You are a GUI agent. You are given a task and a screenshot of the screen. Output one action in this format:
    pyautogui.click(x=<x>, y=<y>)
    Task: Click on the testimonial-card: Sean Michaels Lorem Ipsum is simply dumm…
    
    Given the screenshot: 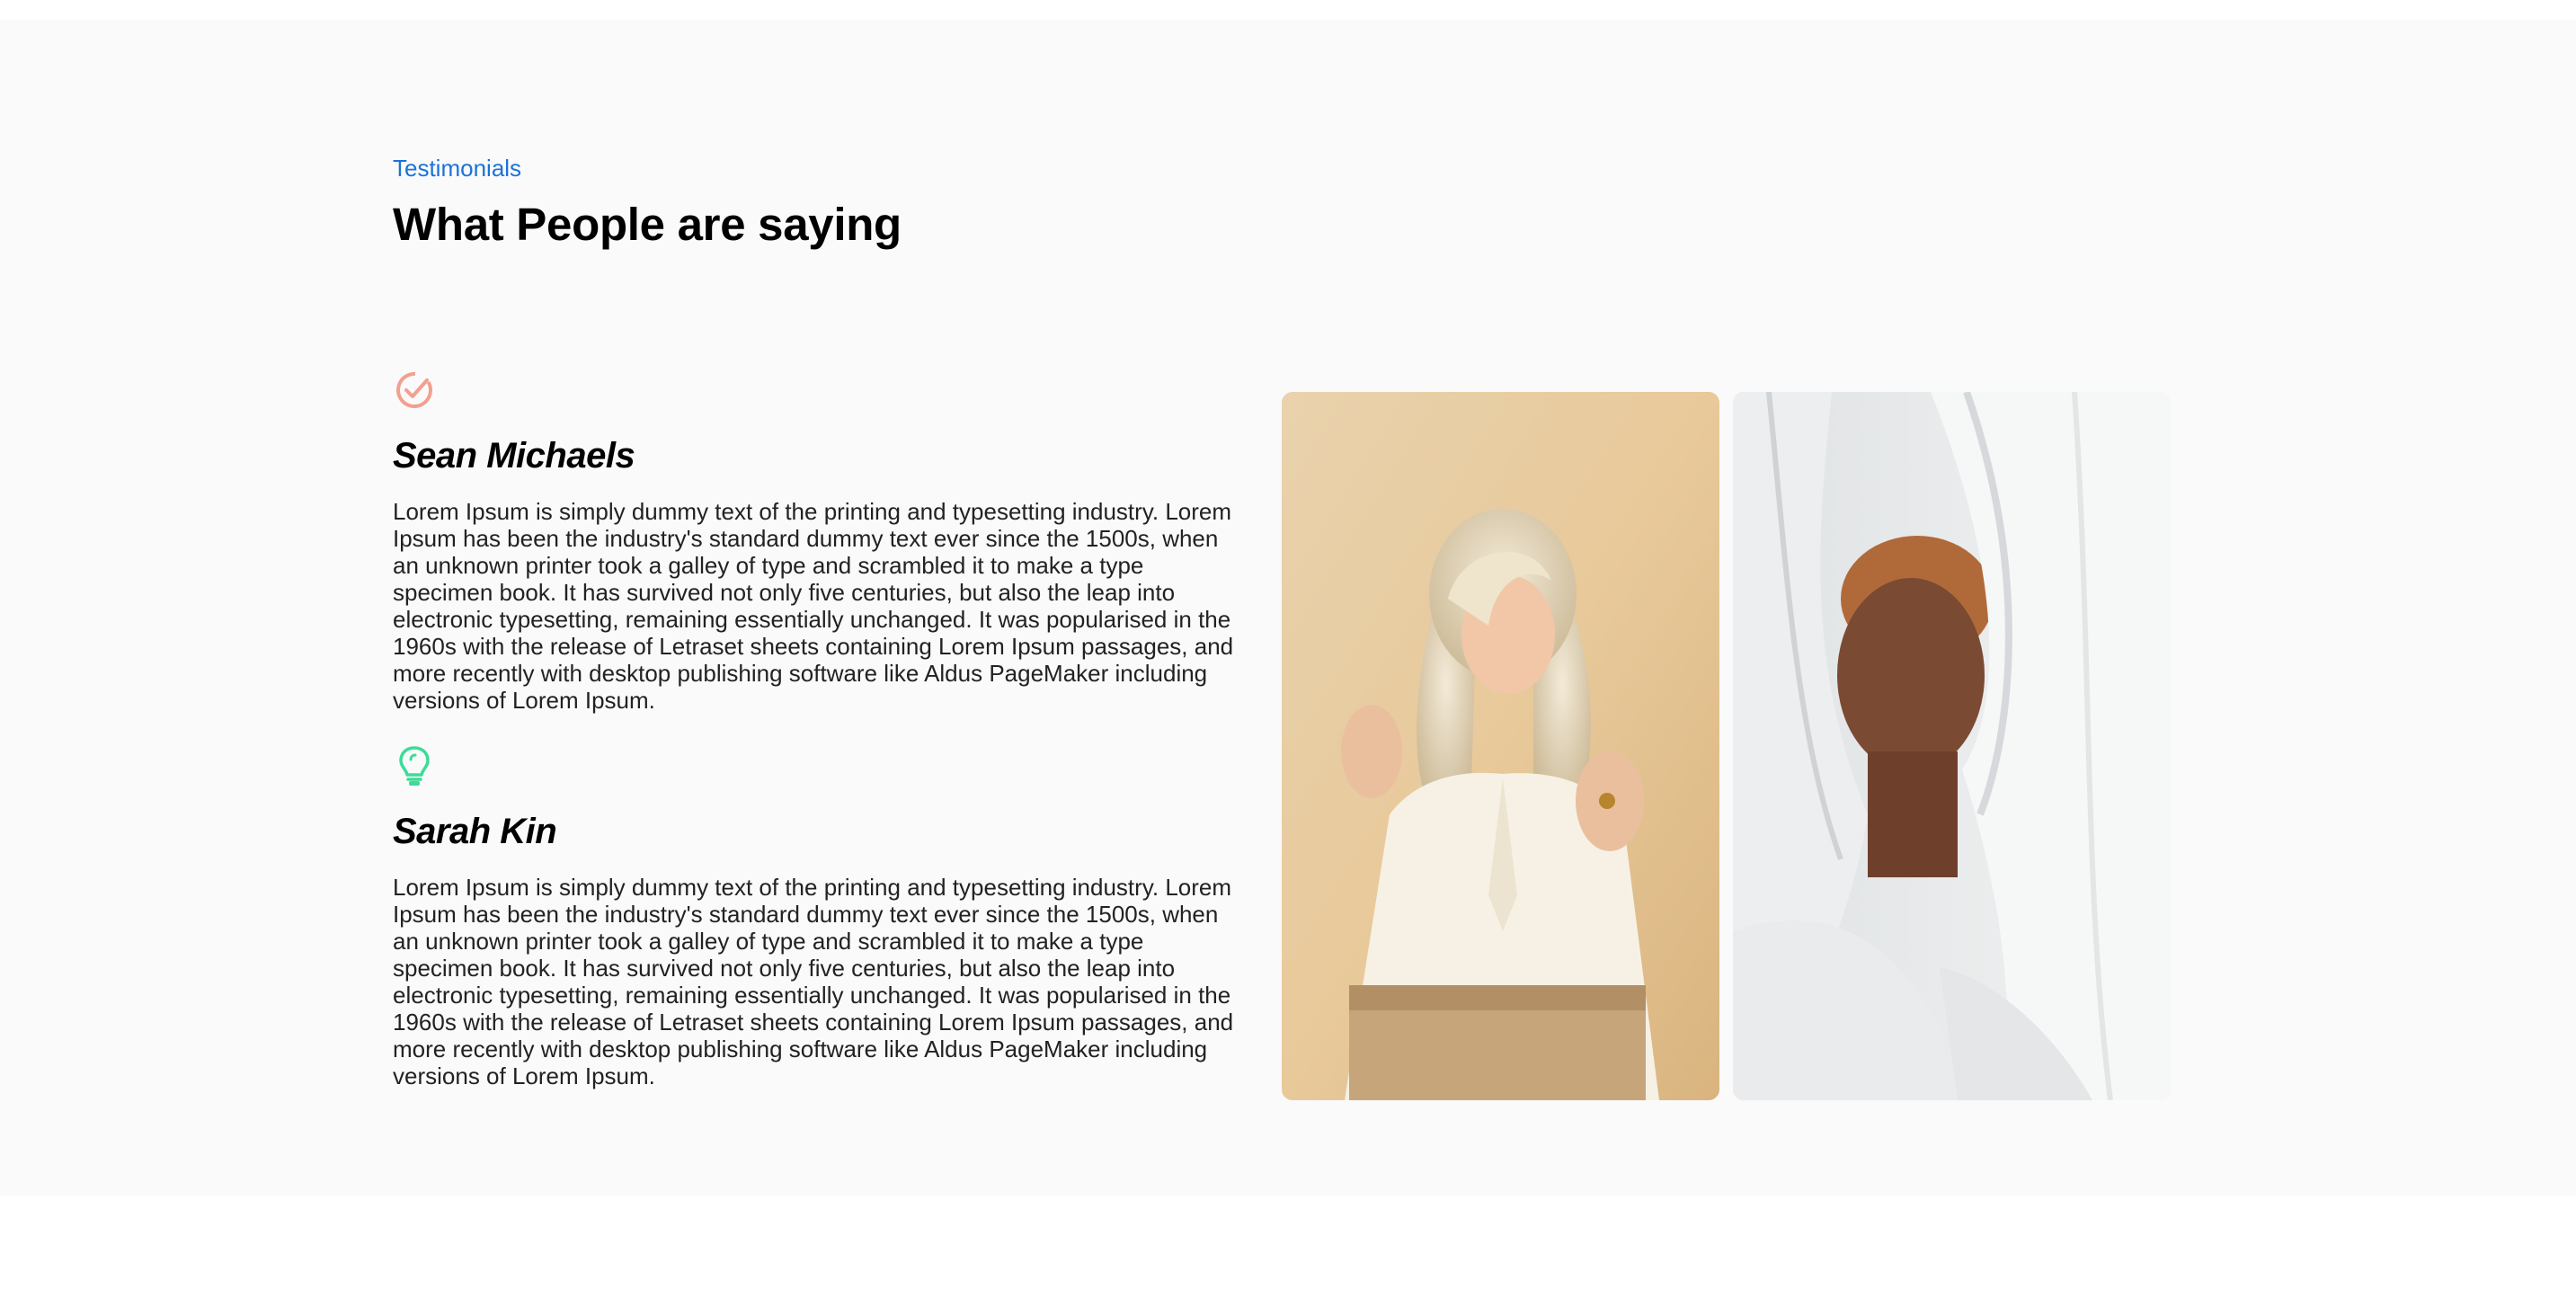 What is the action you would take?
    pyautogui.click(x=820, y=541)
    